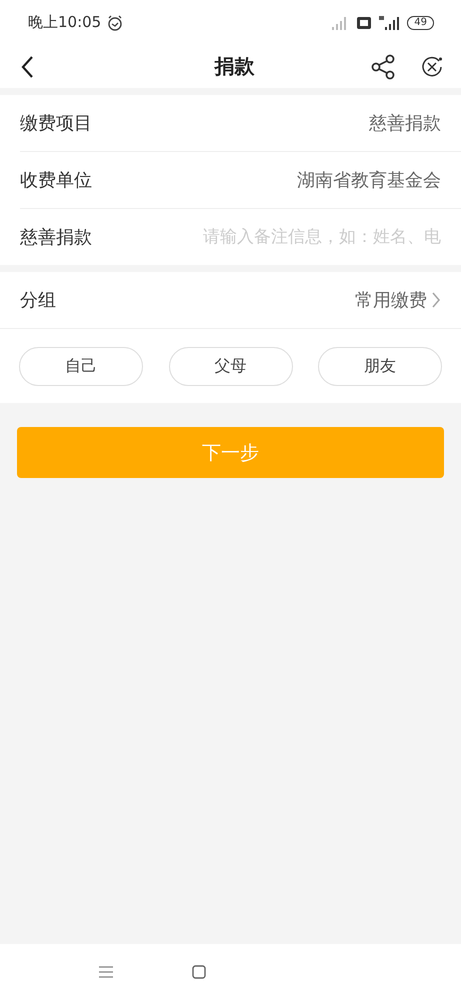 This screenshot has width=461, height=1000. Describe the element at coordinates (56, 123) in the screenshot. I see `field-label: 缴费项目` at that location.